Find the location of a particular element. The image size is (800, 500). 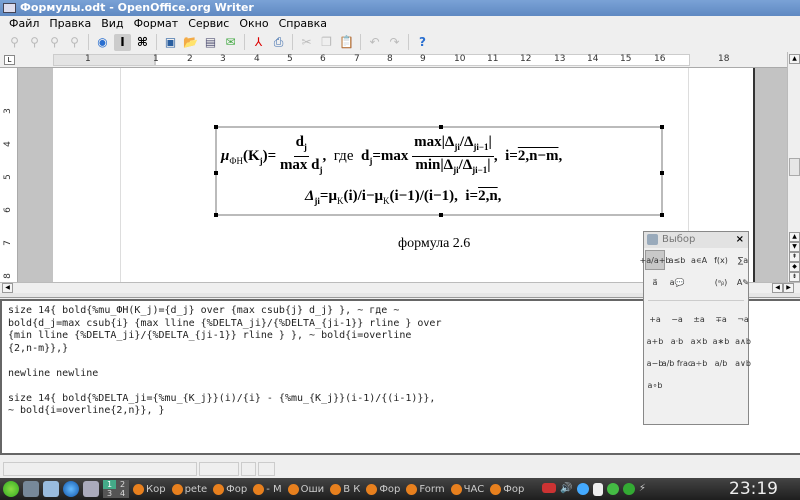

palette-operator: a/b frac is located at coordinates (677, 363).